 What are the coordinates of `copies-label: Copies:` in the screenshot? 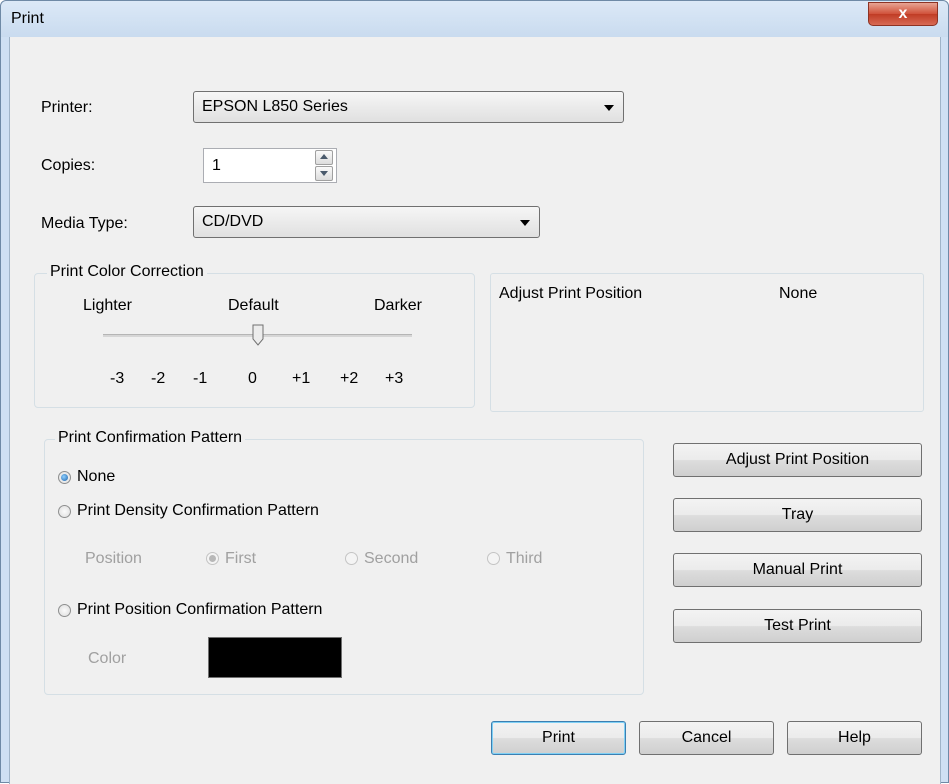 It's located at (68, 165).